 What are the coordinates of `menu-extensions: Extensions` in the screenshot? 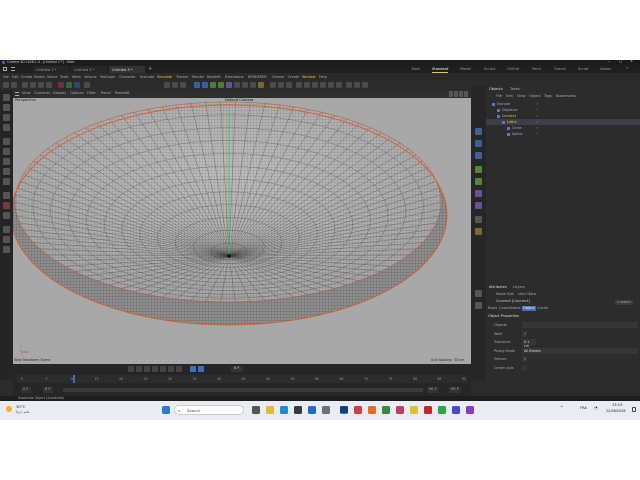 It's located at (234, 77).